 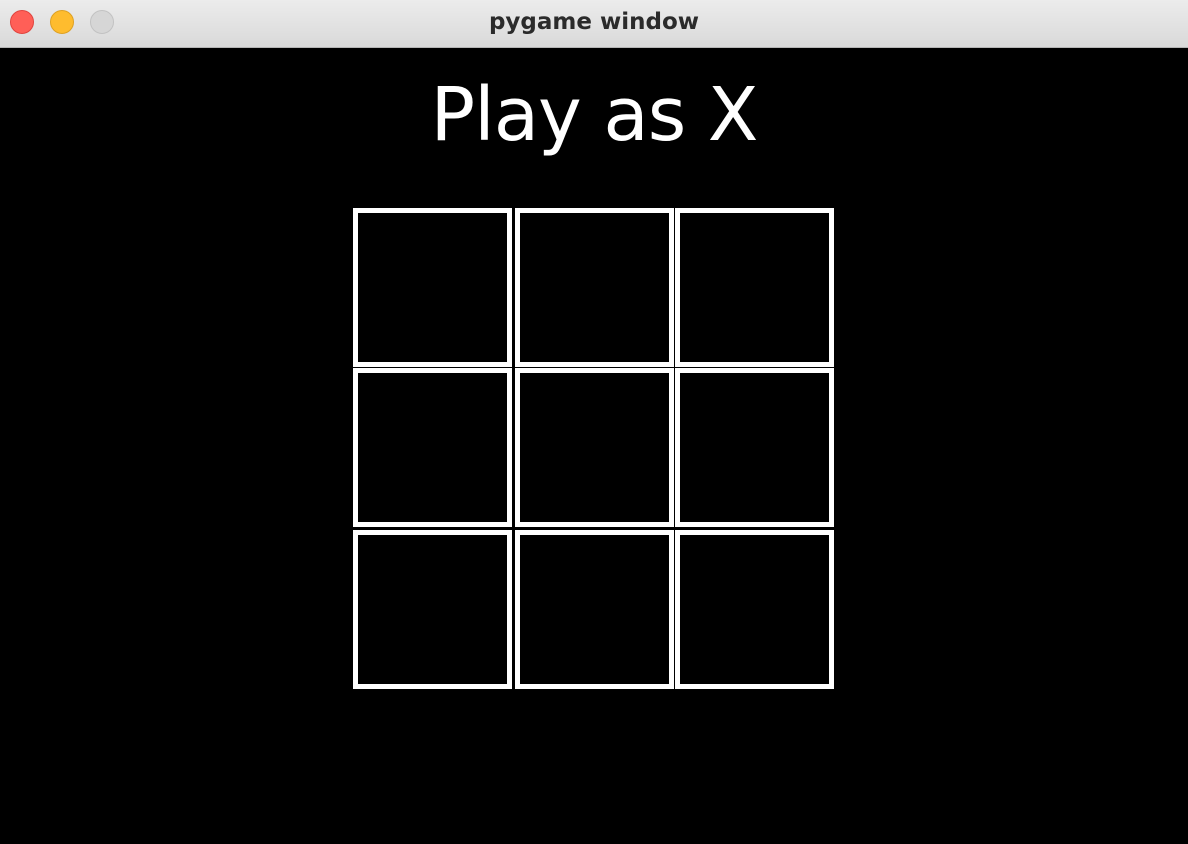 I want to click on title-bar: pygame window, so click(x=594, y=24).